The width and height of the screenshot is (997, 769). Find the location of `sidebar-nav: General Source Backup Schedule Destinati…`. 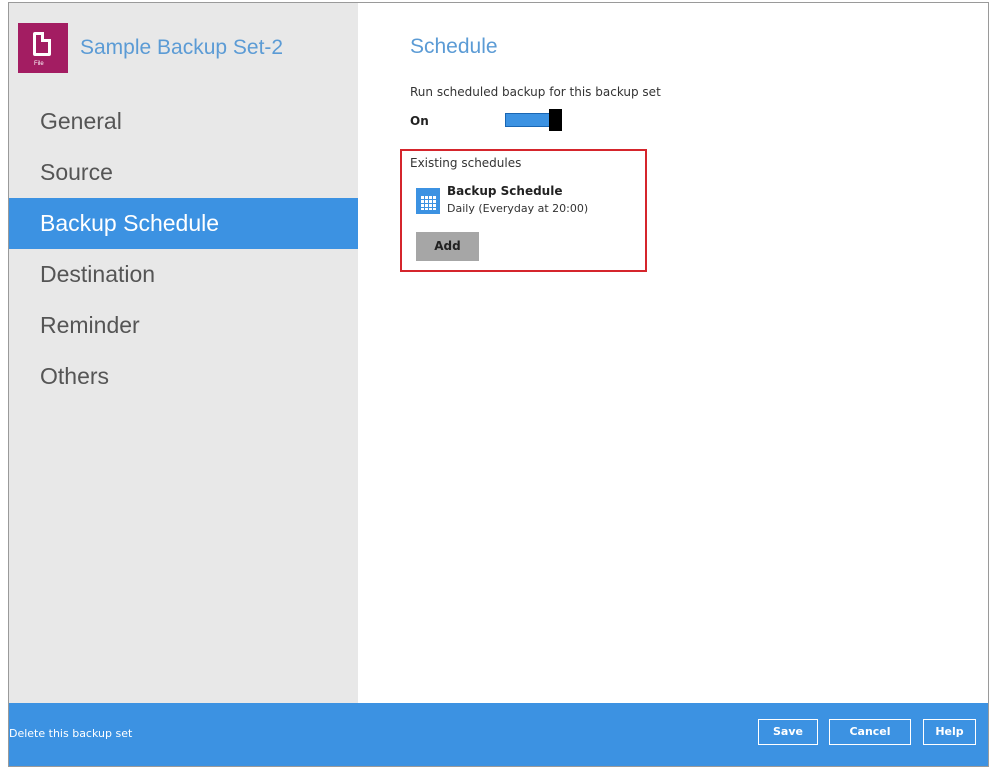

sidebar-nav: General Source Backup Schedule Destinati… is located at coordinates (183, 249).